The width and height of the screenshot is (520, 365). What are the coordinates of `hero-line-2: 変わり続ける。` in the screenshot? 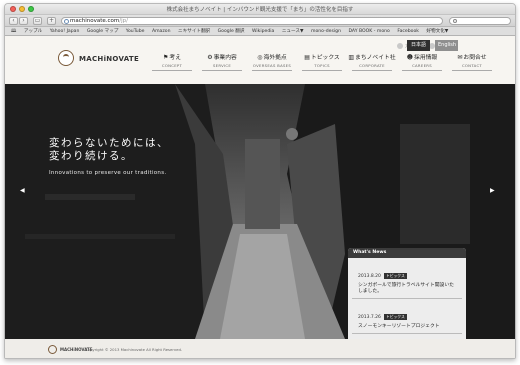 It's located at (91, 156).